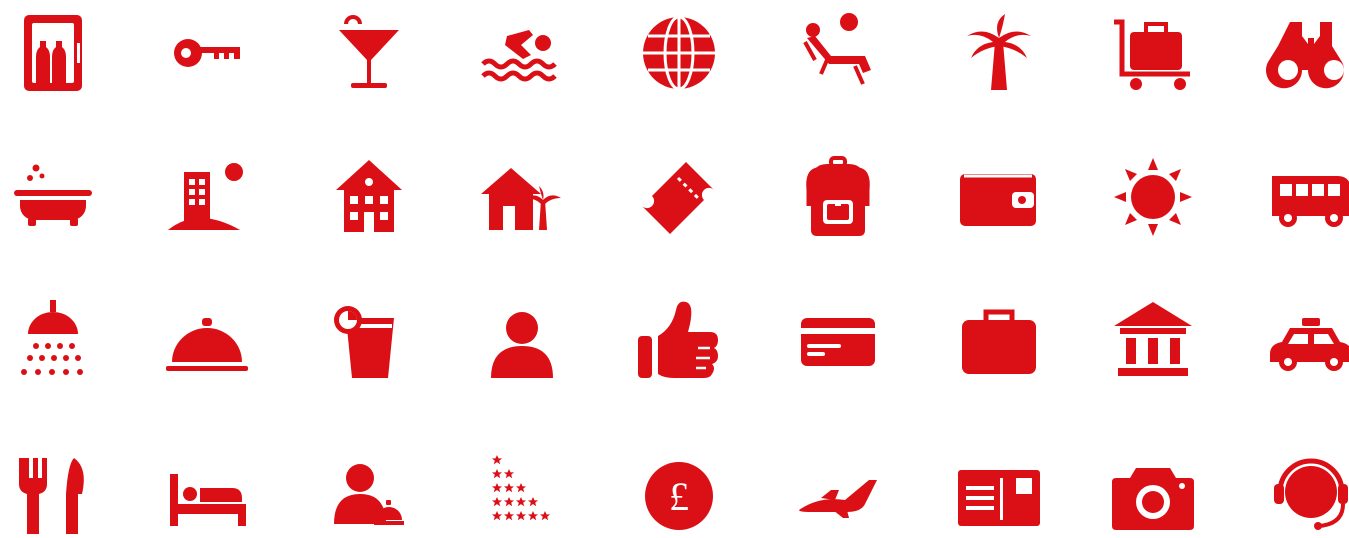 The height and width of the screenshot is (538, 1349). What do you see at coordinates (207, 53) in the screenshot?
I see `key-icon` at bounding box center [207, 53].